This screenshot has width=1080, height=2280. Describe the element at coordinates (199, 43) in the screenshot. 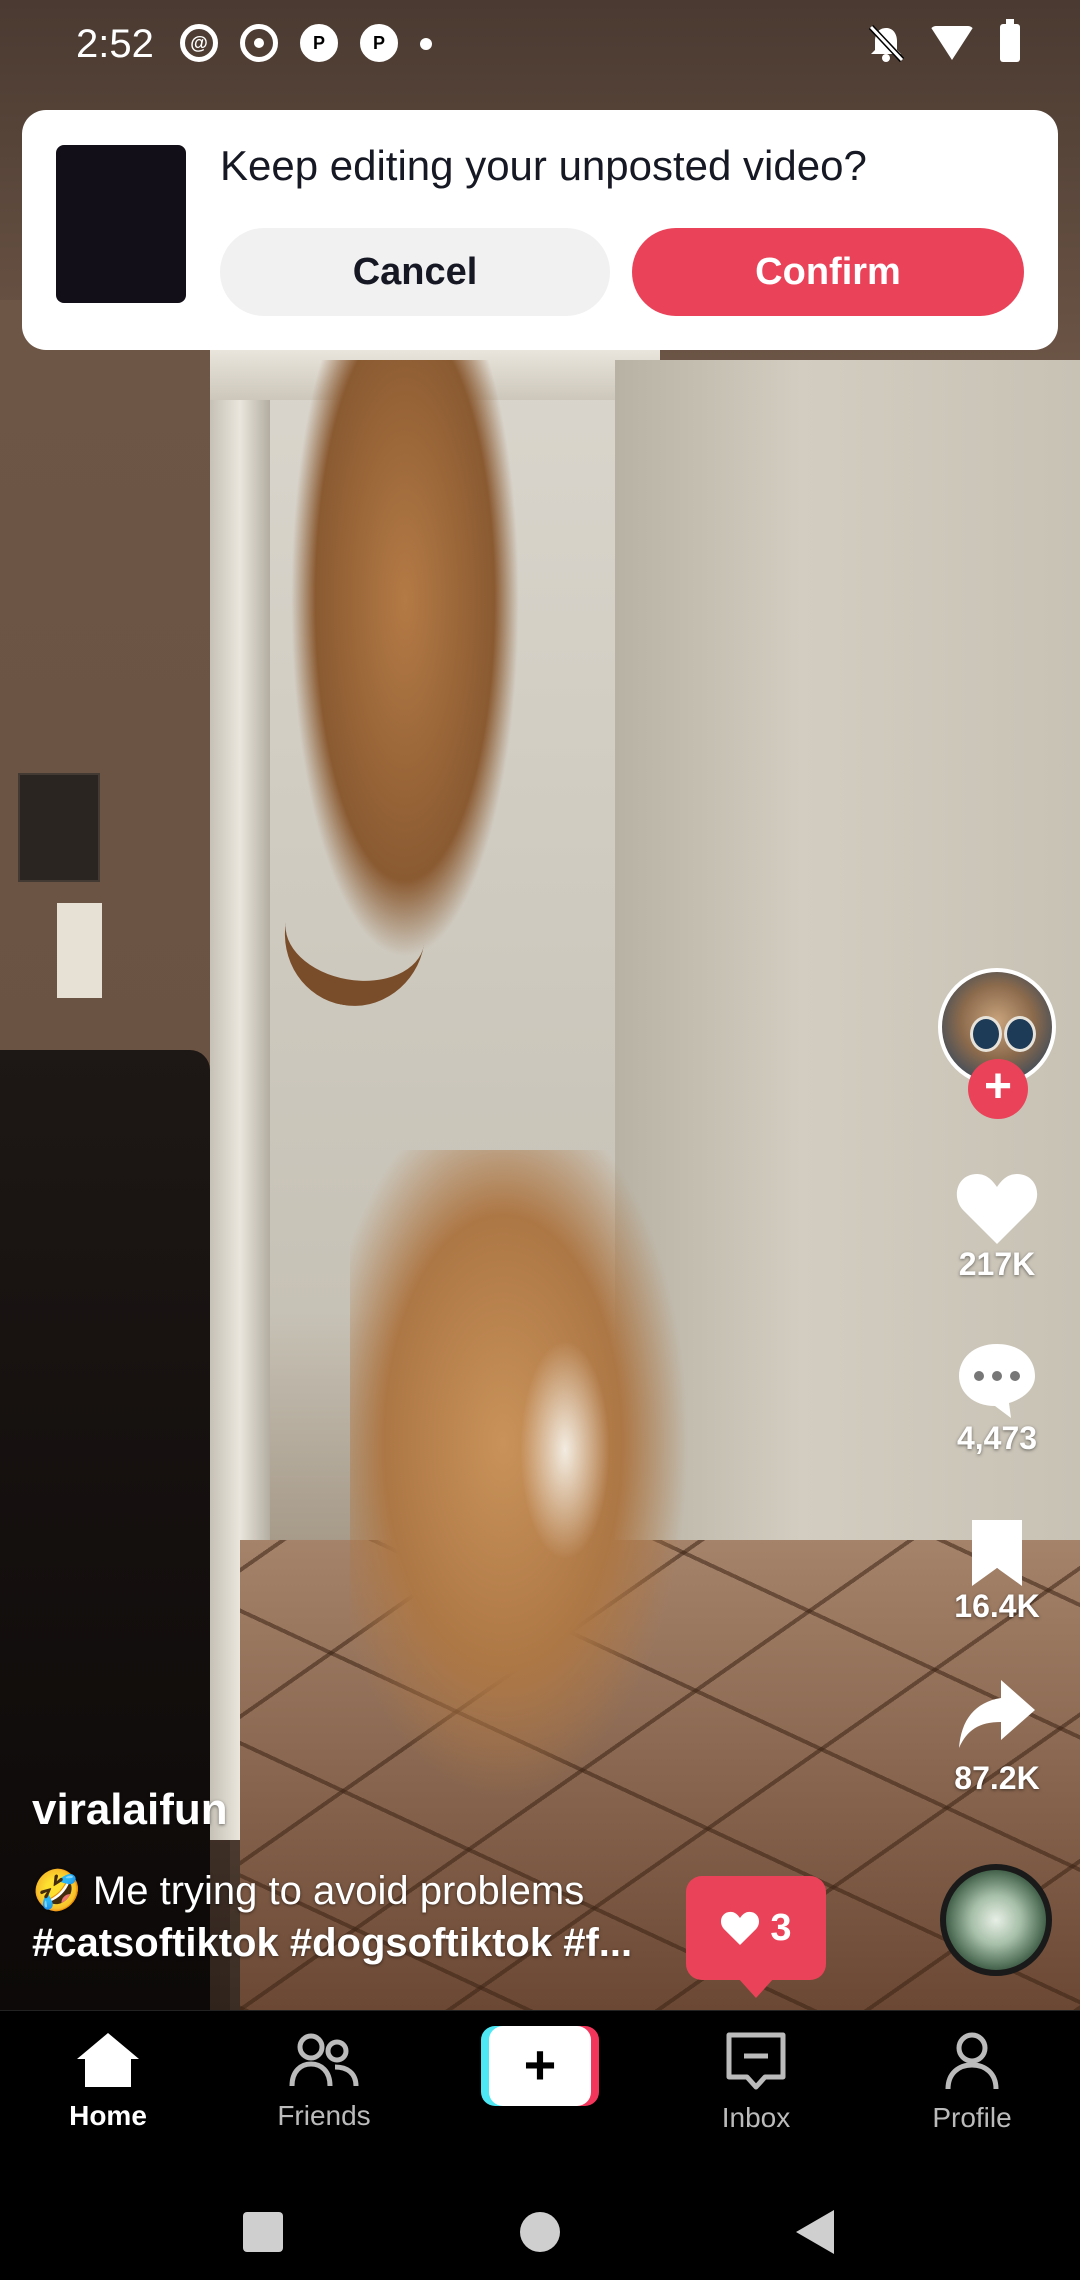

I see `threads-icon: @` at that location.